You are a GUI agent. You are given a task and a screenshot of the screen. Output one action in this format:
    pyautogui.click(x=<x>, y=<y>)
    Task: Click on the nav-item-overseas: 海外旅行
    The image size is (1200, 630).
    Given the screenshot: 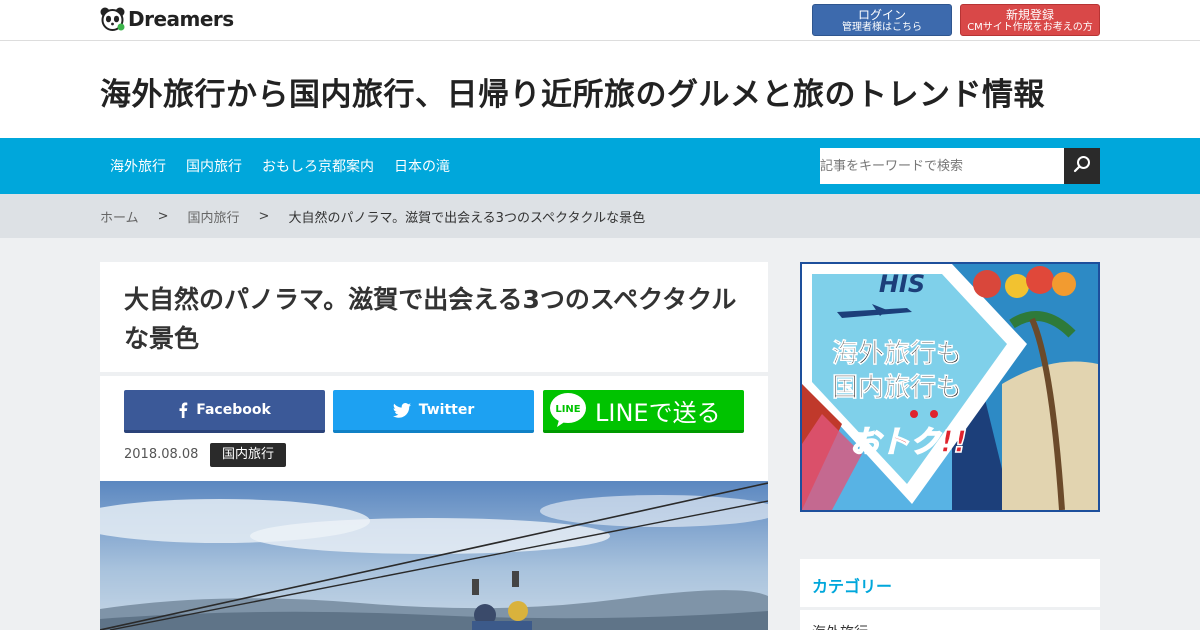 What is the action you would take?
    pyautogui.click(x=138, y=166)
    